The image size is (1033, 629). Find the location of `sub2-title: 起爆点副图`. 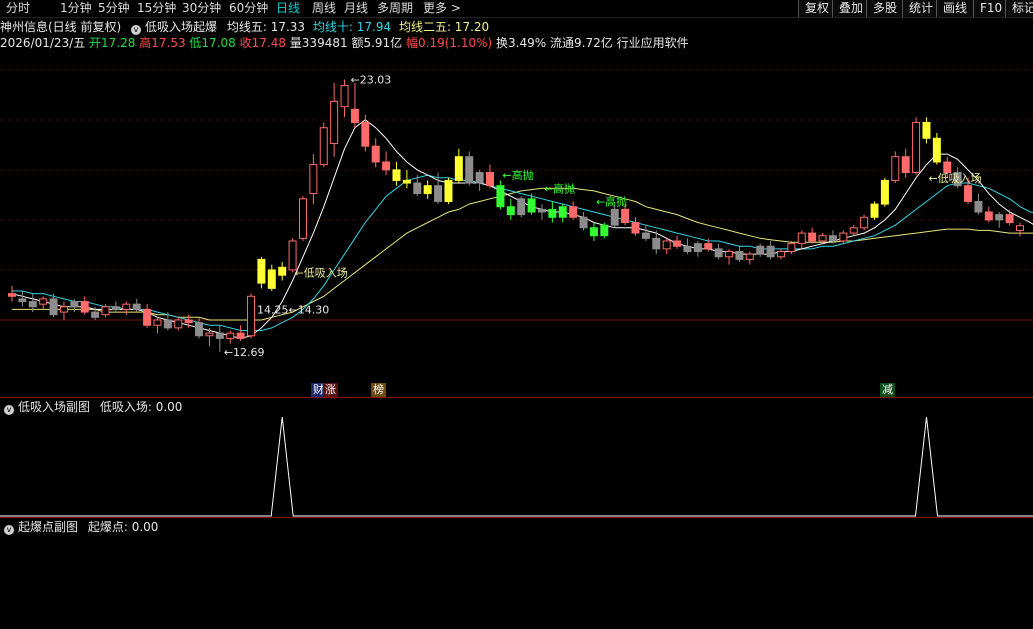

sub2-title: 起爆点副图 is located at coordinates (48, 527).